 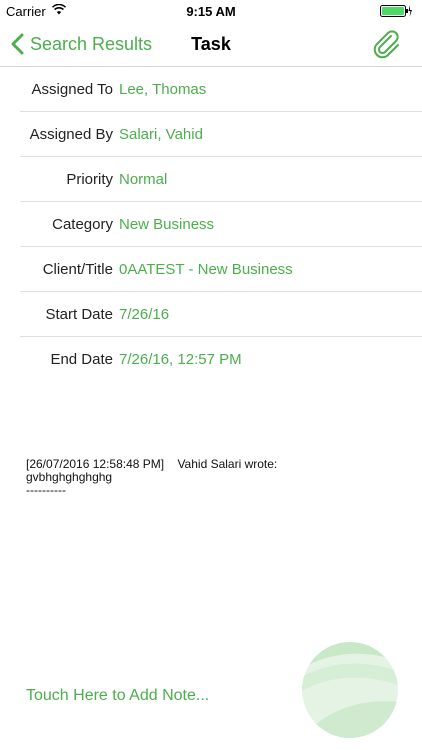 What do you see at coordinates (144, 314) in the screenshot?
I see `detail-value: 7/26/16` at bounding box center [144, 314].